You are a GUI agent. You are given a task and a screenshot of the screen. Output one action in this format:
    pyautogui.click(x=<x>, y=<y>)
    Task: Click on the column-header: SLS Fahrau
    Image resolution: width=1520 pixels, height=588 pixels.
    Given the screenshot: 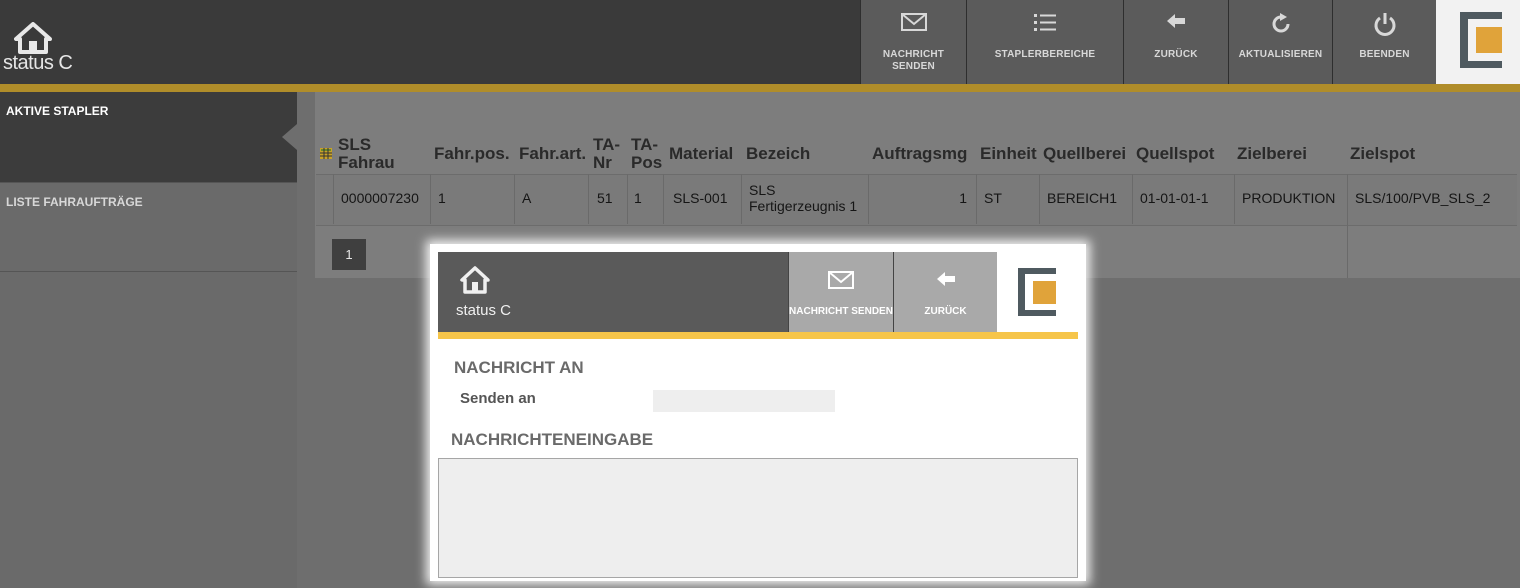 What is the action you would take?
    pyautogui.click(x=368, y=154)
    